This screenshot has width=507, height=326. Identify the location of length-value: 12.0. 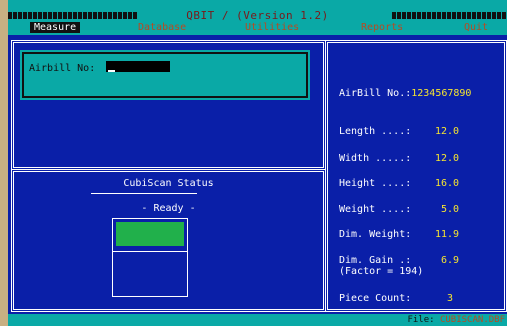
(447, 131).